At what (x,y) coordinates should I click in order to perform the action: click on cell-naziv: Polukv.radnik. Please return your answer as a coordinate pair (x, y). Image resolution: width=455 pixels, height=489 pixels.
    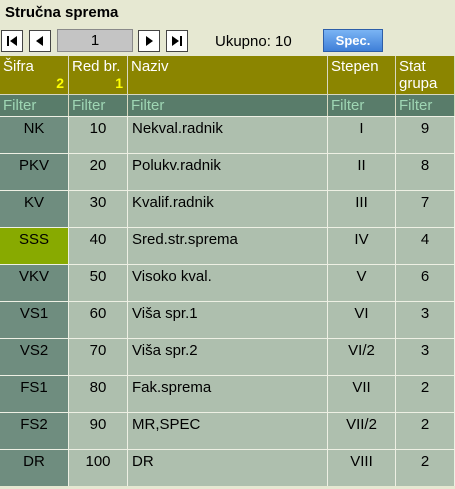
    Looking at the image, I should click on (228, 171).